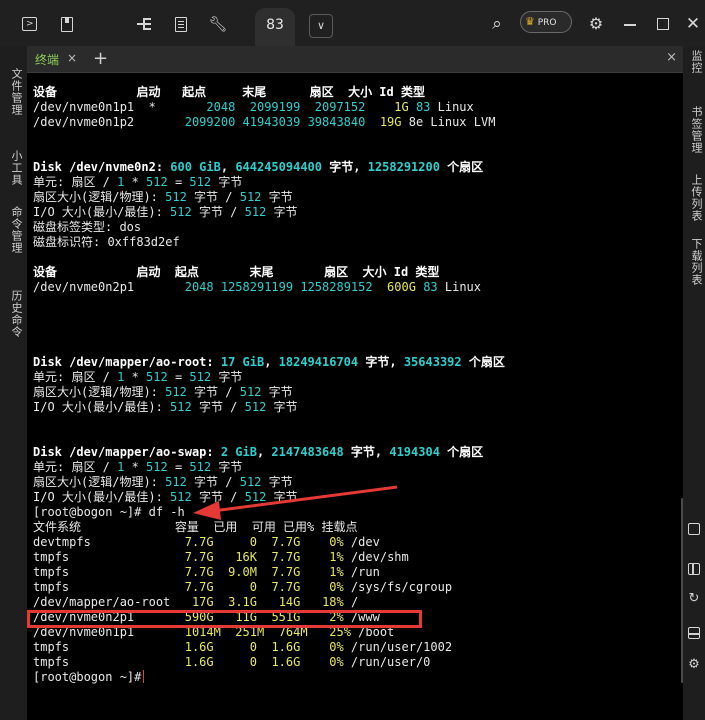  I want to click on tab-strip: 终端 × + ×, so click(355, 59).